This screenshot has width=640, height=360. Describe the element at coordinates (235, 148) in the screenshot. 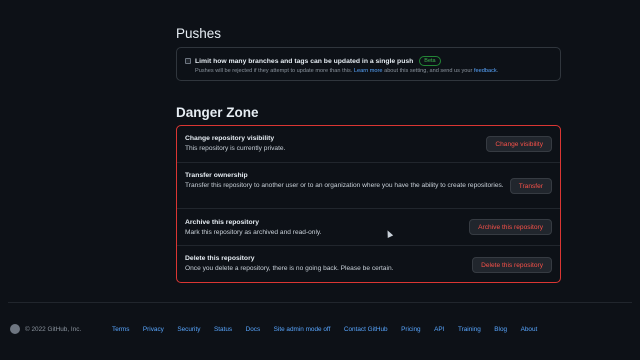

I see `row-description: This repository is currently private.` at that location.